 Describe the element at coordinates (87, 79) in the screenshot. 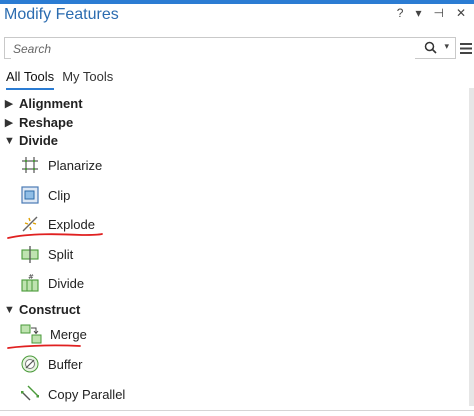

I see `tab-my-tools: My Tools` at that location.